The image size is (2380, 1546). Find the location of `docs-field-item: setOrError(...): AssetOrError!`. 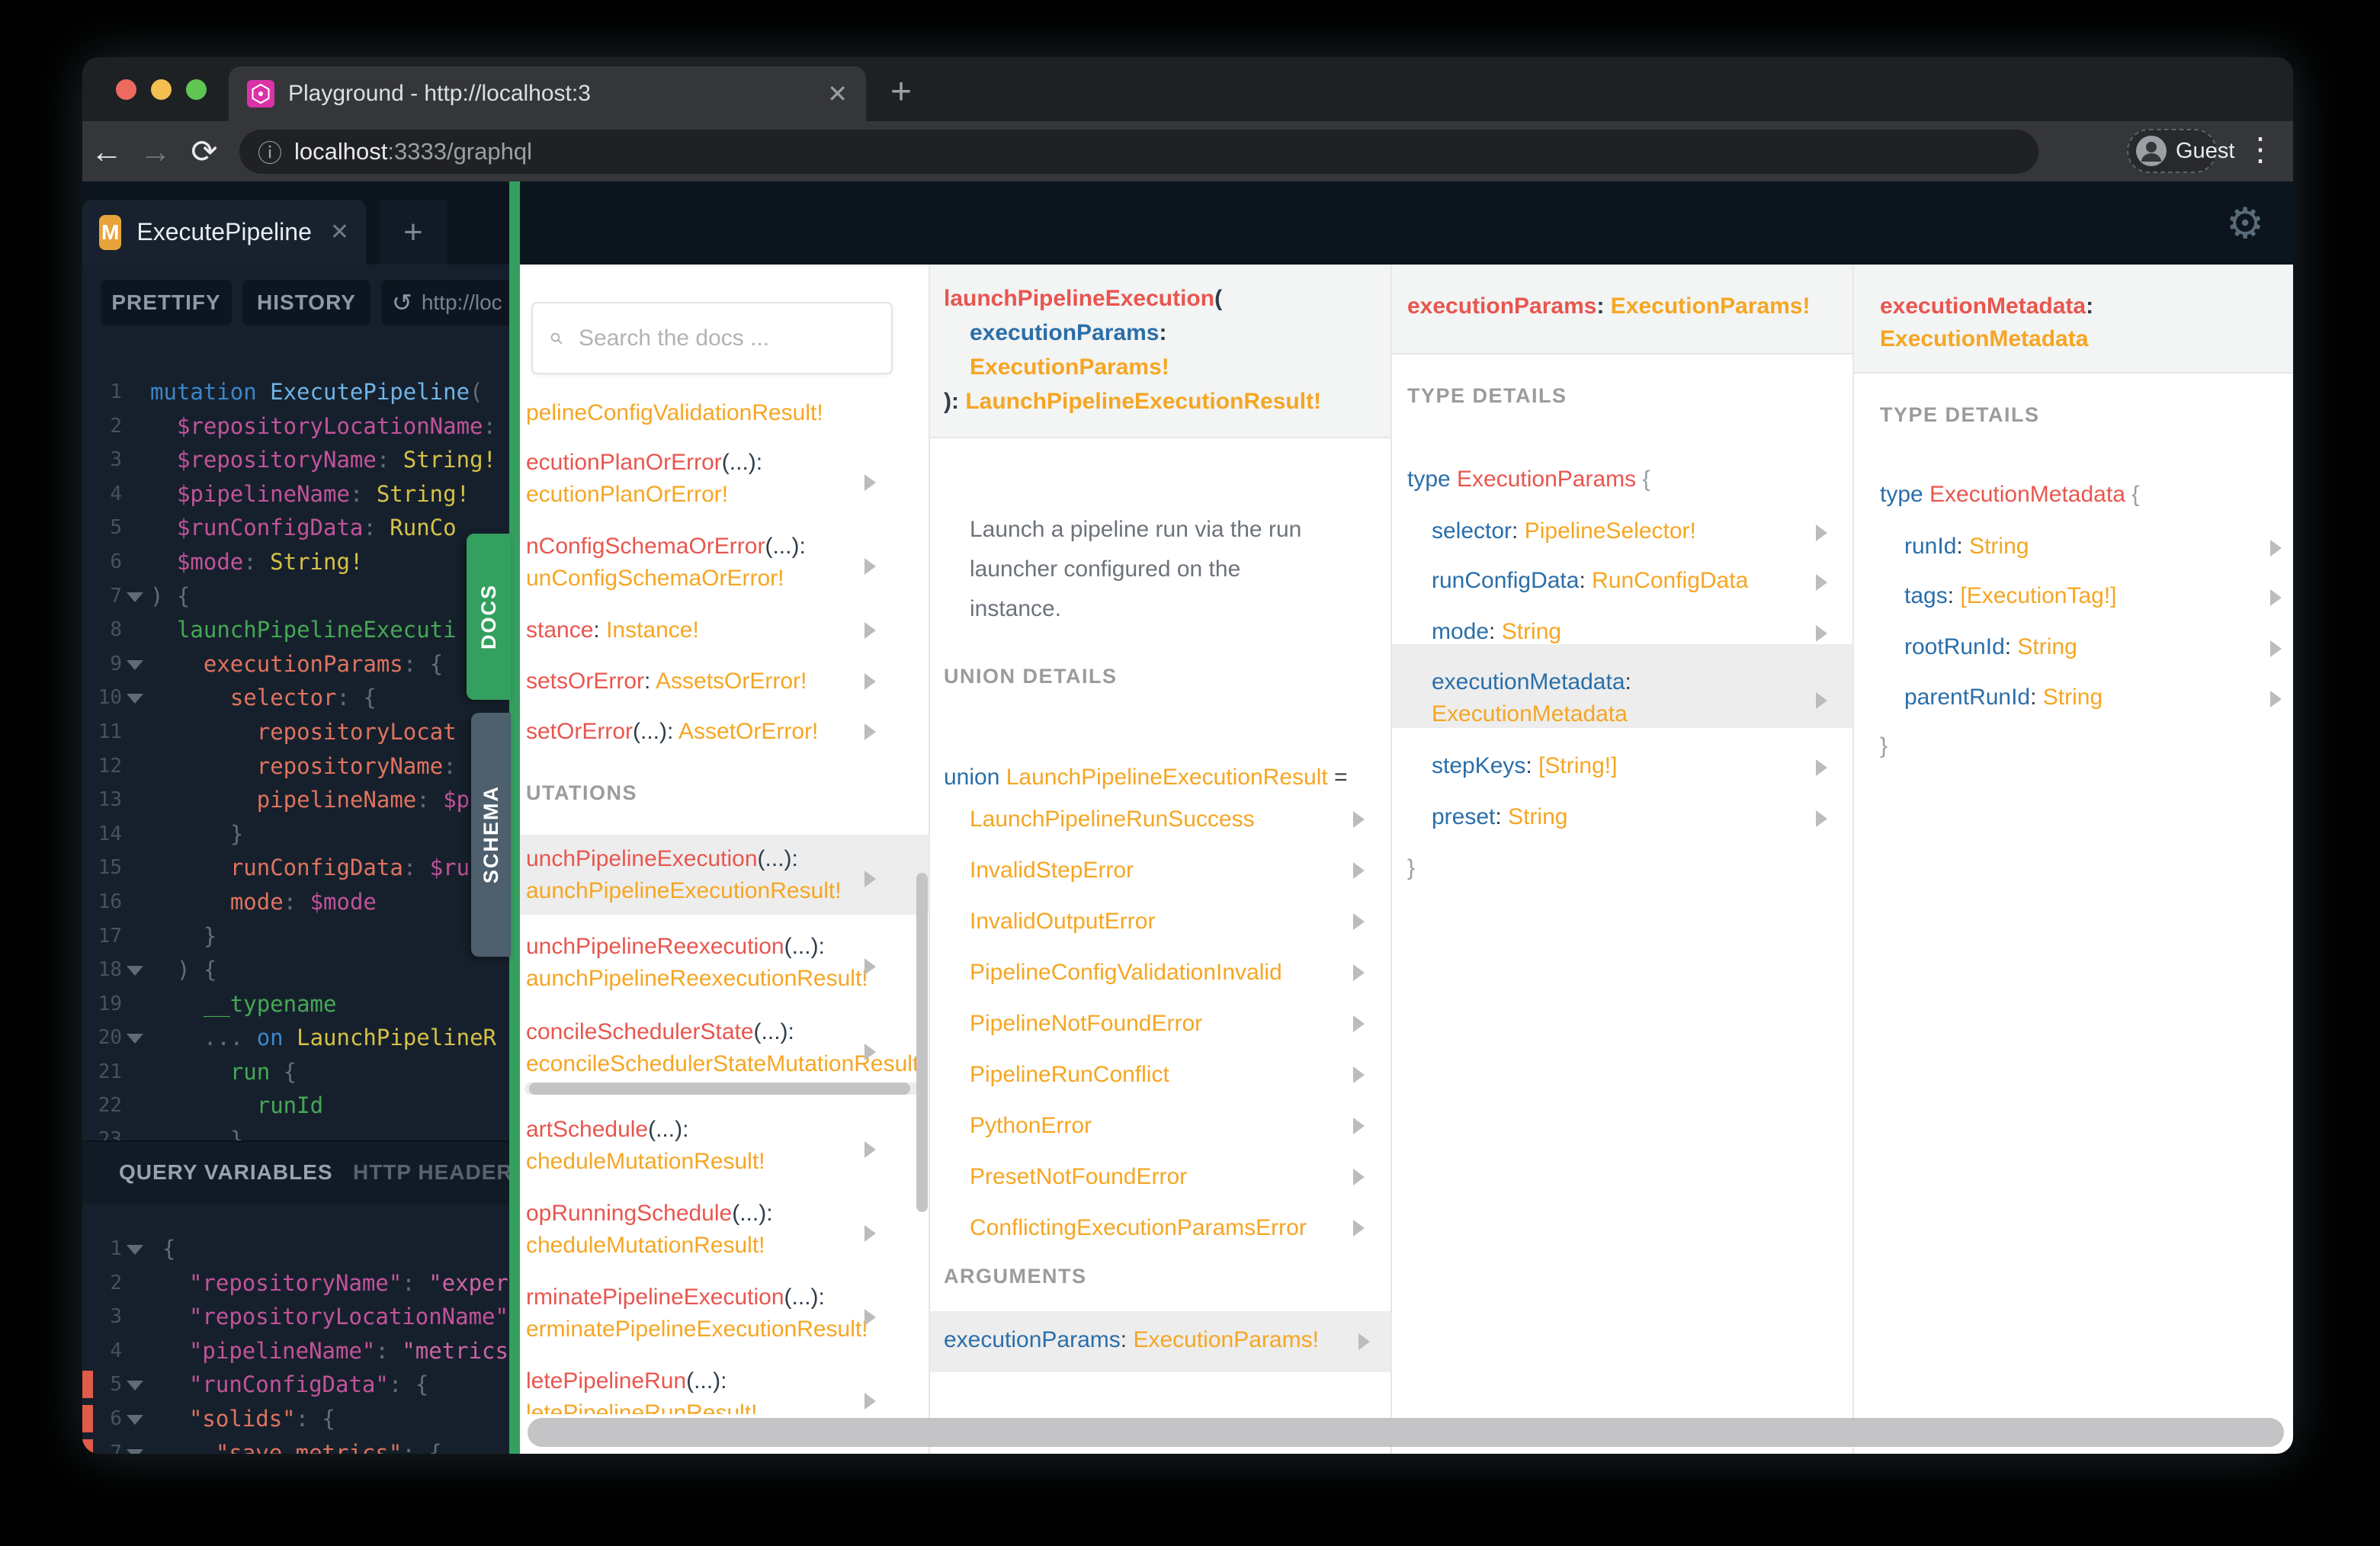

docs-field-item: setOrError(...): AssetOrError! is located at coordinates (672, 732).